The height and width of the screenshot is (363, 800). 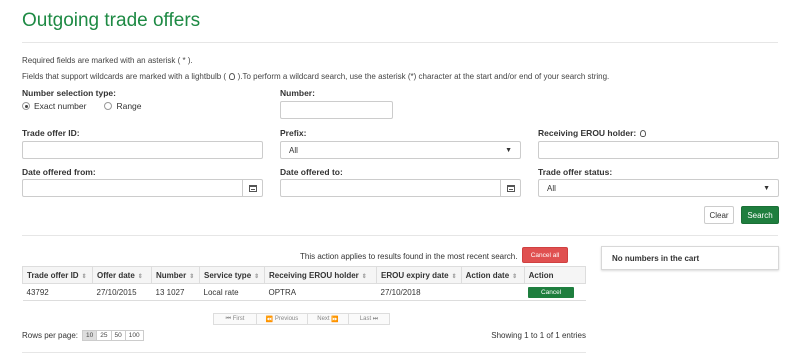 What do you see at coordinates (658, 188) in the screenshot?
I see `status-select: All ▼` at bounding box center [658, 188].